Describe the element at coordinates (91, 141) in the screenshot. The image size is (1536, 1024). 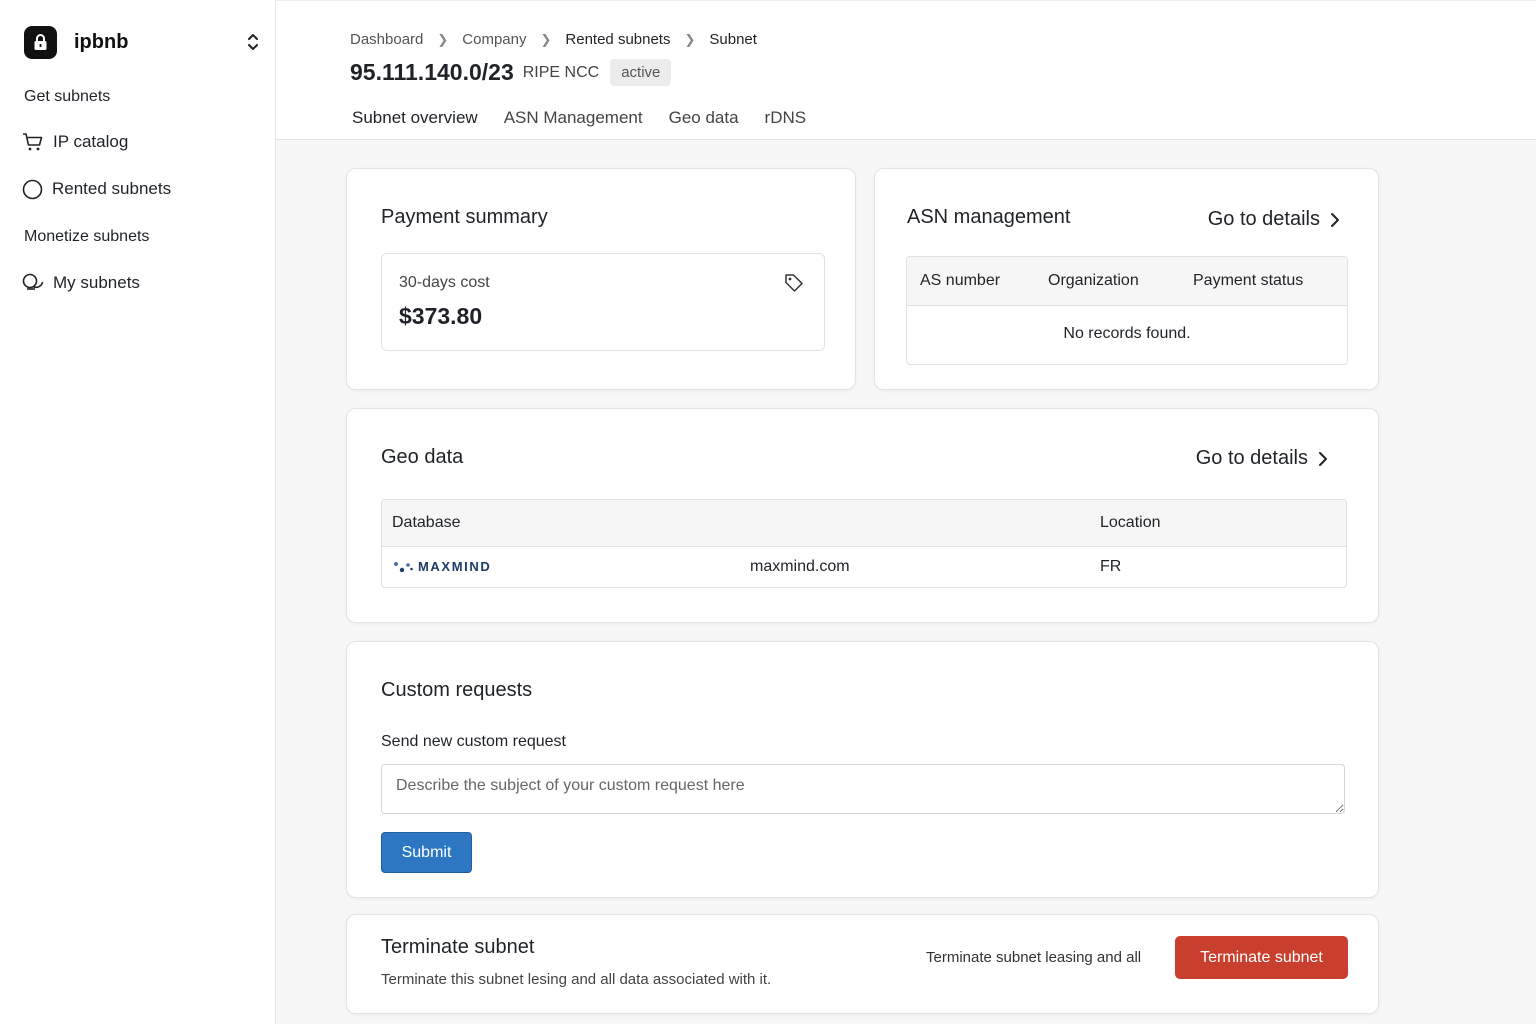
I see `sidebar-item-label: IP catalog` at that location.